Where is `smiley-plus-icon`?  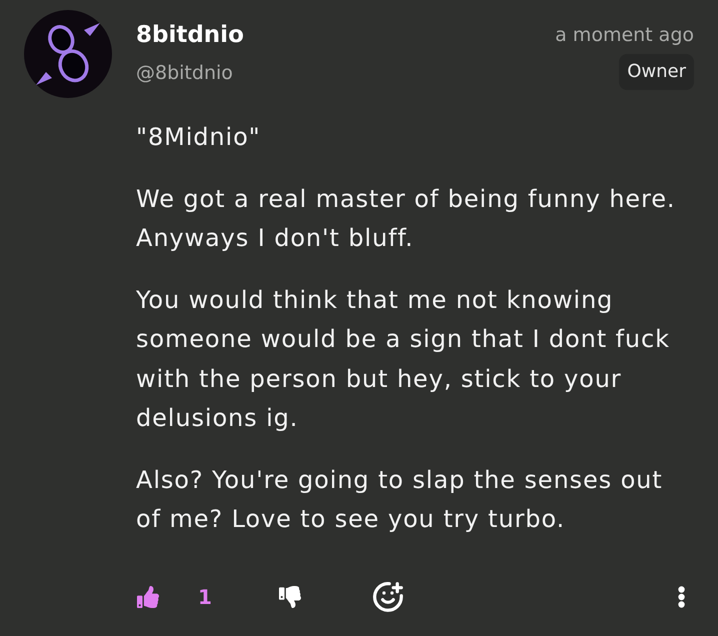 smiley-plus-icon is located at coordinates (388, 596).